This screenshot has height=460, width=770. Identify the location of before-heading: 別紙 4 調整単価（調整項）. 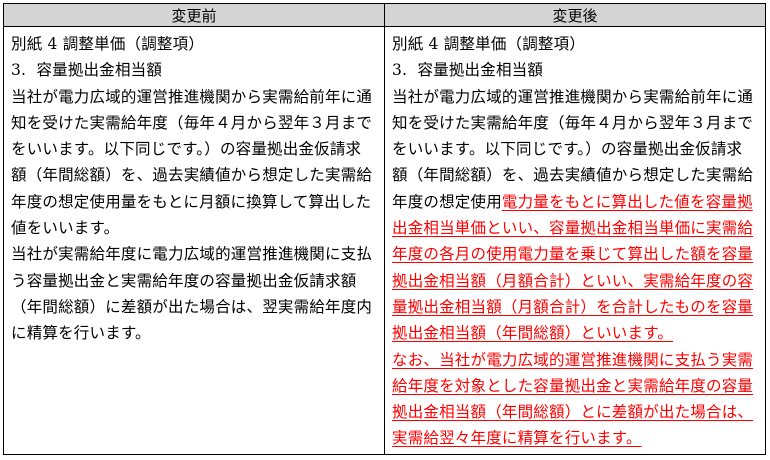
(108, 44).